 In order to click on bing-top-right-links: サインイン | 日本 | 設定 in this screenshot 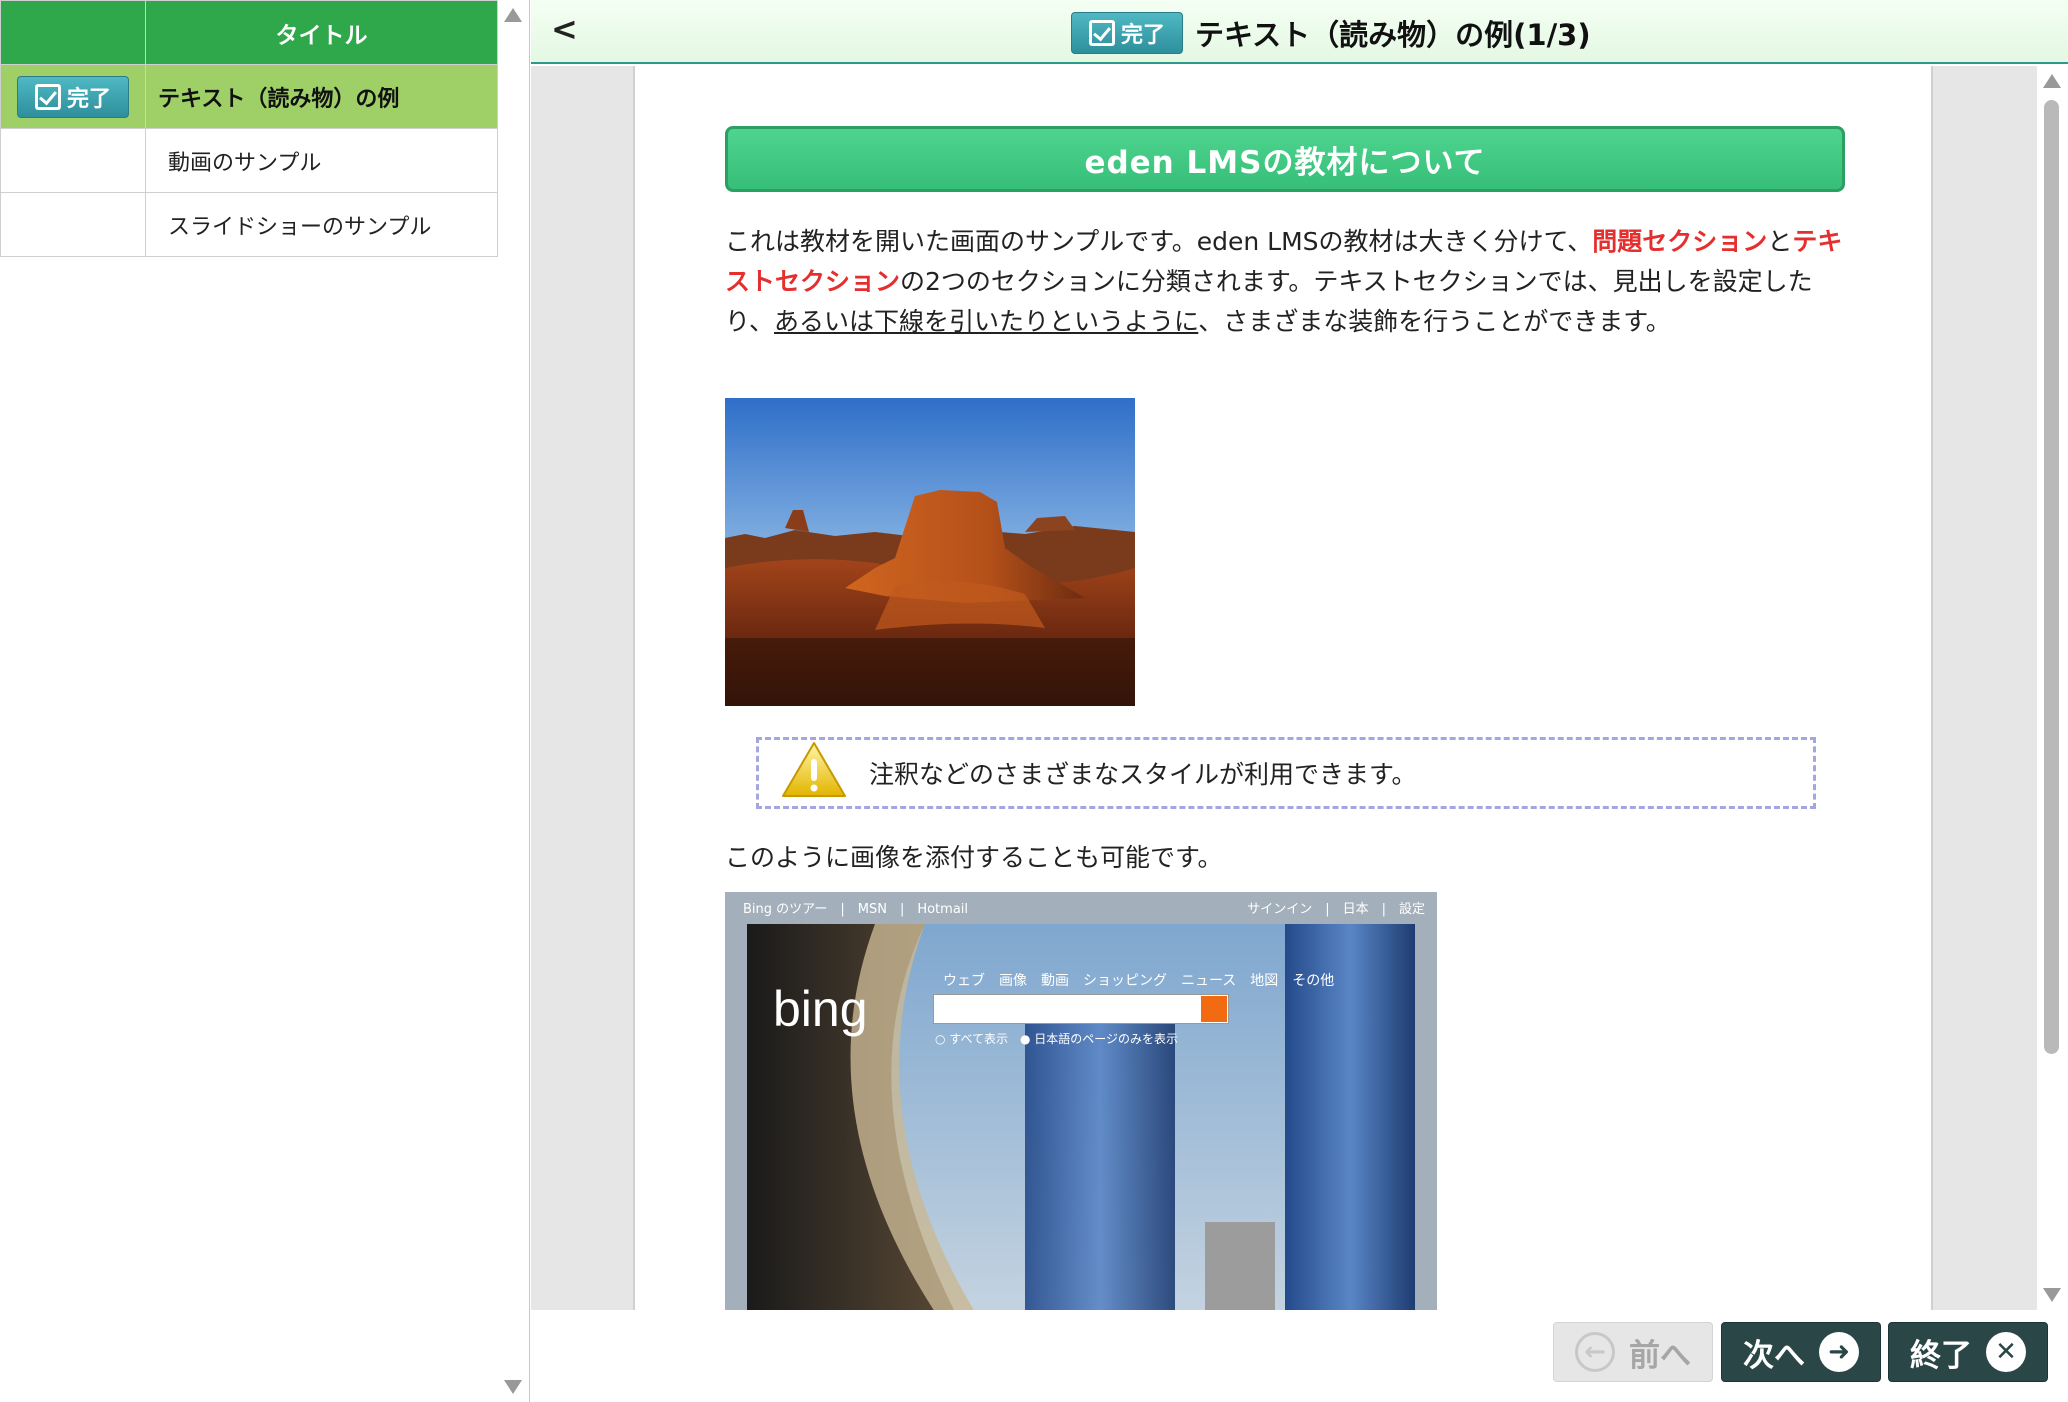, I will do `click(1336, 909)`.